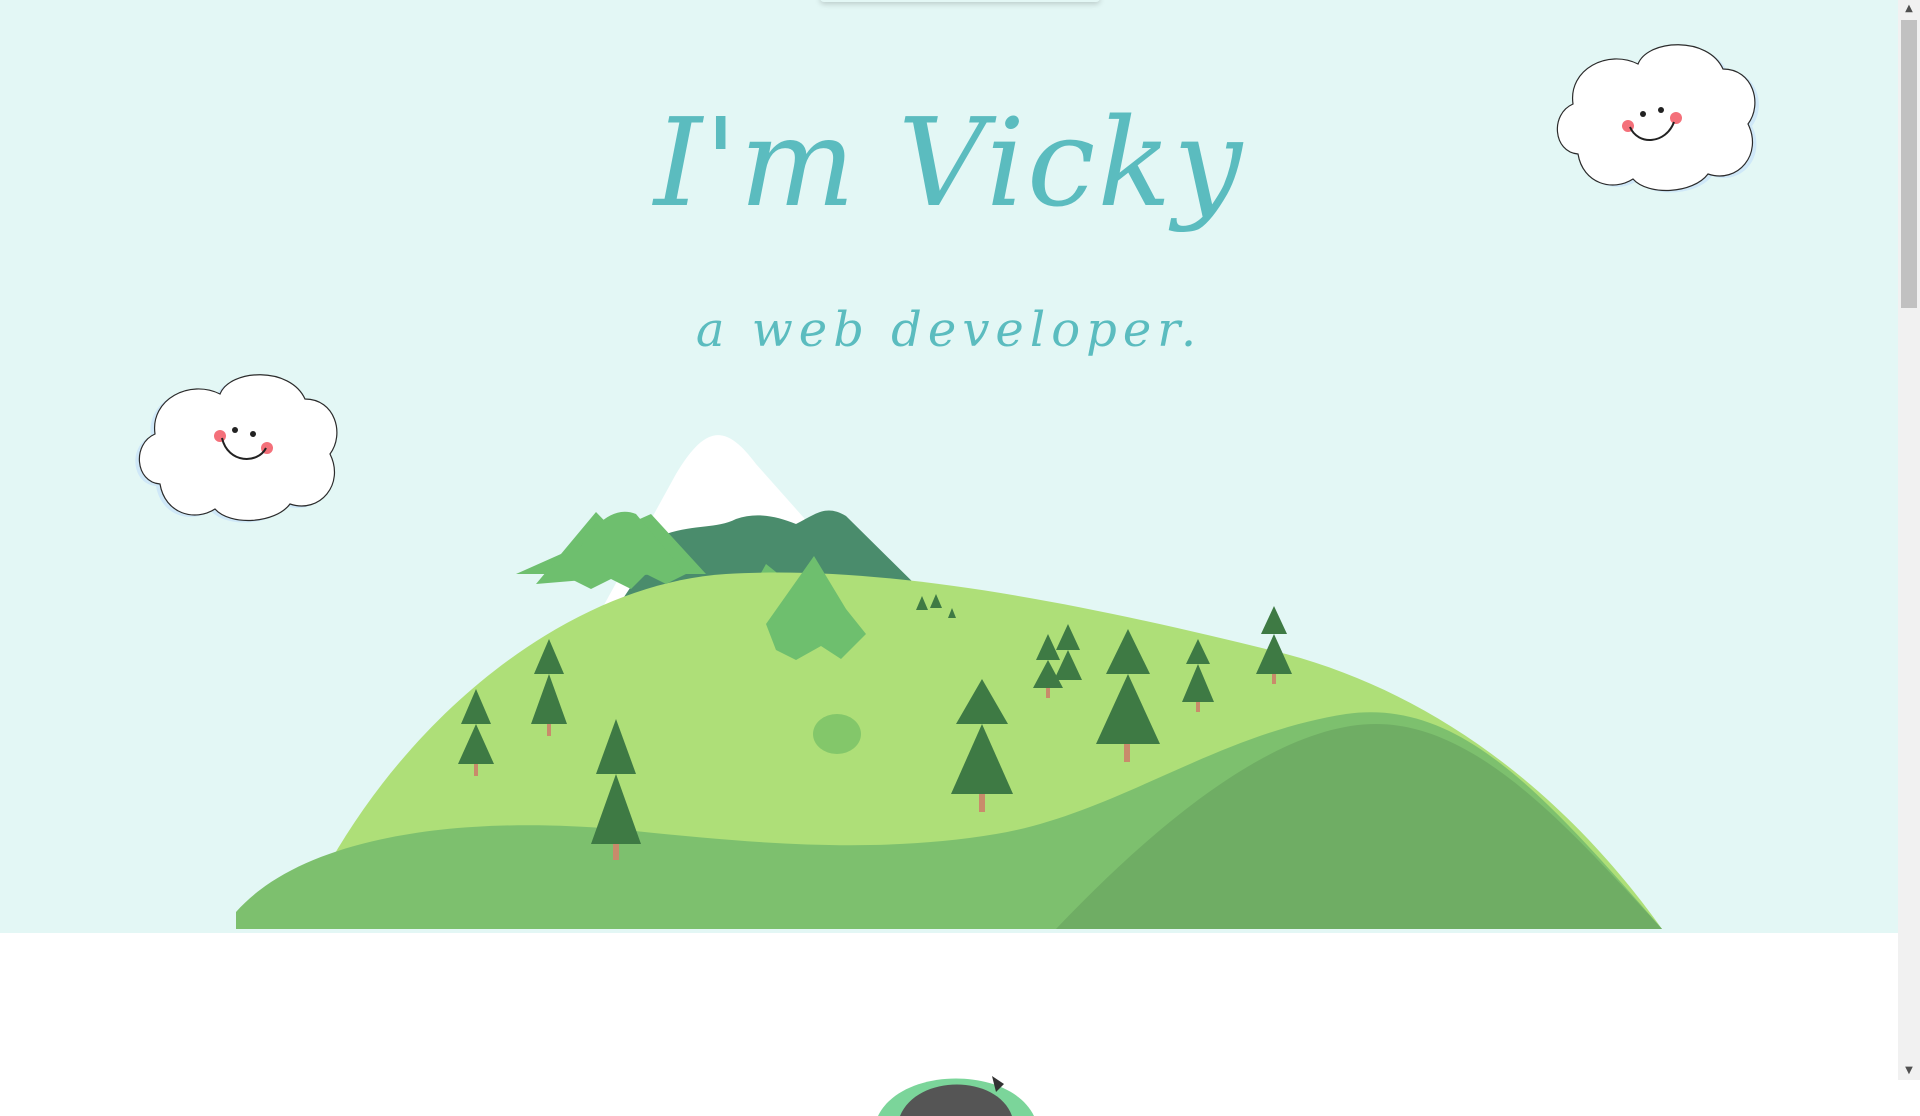 The image size is (1920, 1116). What do you see at coordinates (1657, 118) in the screenshot?
I see `smiling-cloud-icon` at bounding box center [1657, 118].